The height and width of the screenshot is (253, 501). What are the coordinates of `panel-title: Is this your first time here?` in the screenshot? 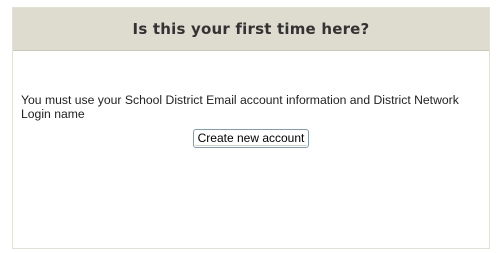 It's located at (251, 29).